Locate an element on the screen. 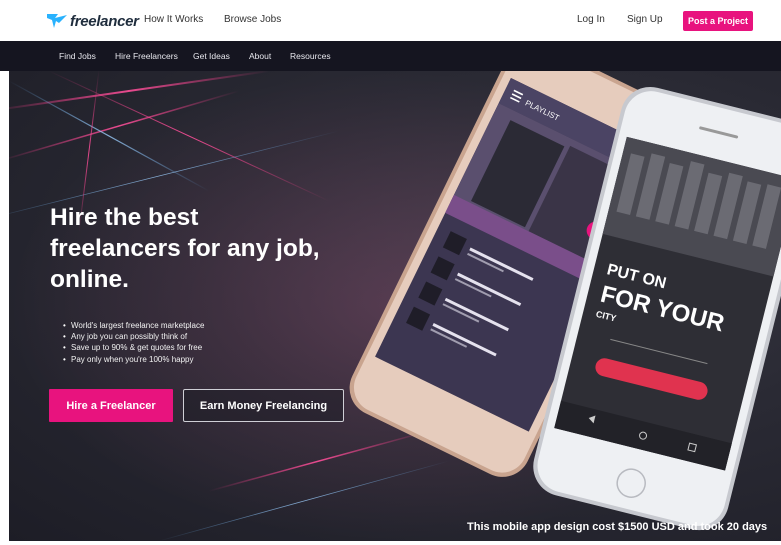  nav-item-resources: Resources is located at coordinates (310, 56).